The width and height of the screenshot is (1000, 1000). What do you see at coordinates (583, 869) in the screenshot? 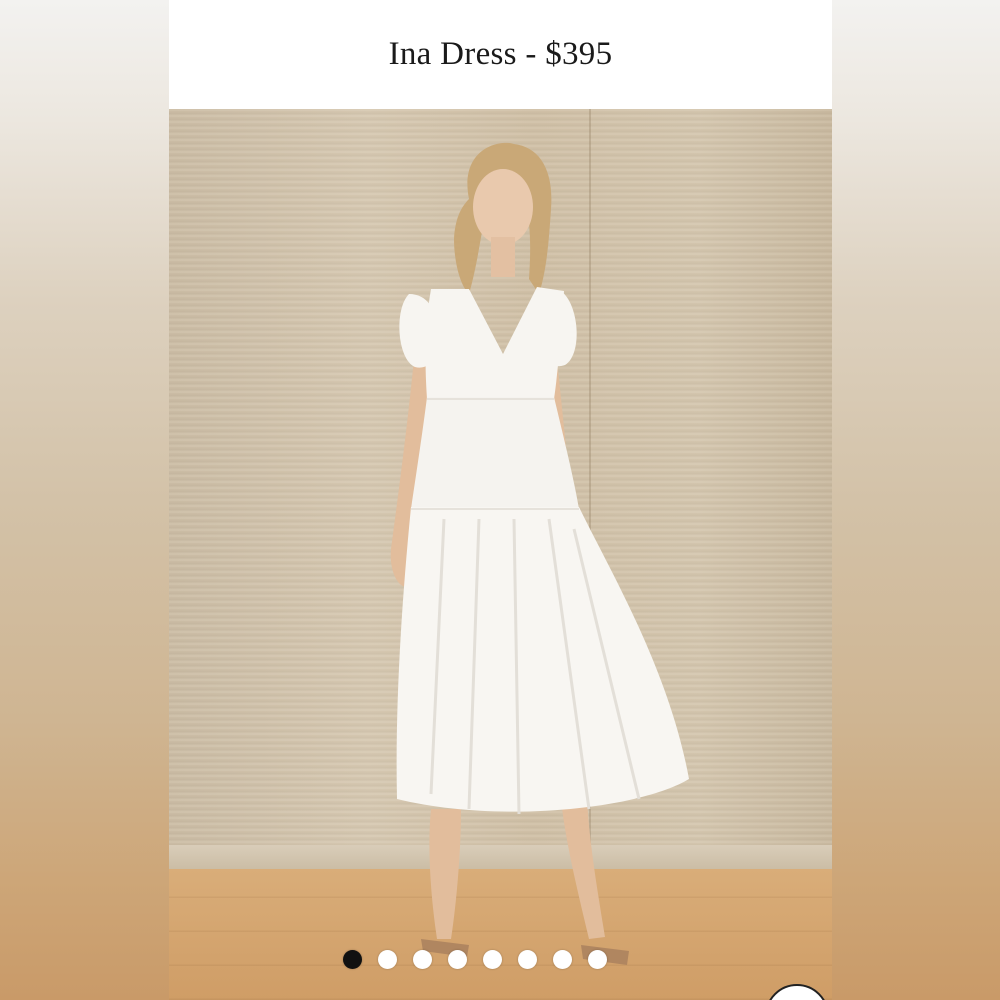
I see `right-leg` at bounding box center [583, 869].